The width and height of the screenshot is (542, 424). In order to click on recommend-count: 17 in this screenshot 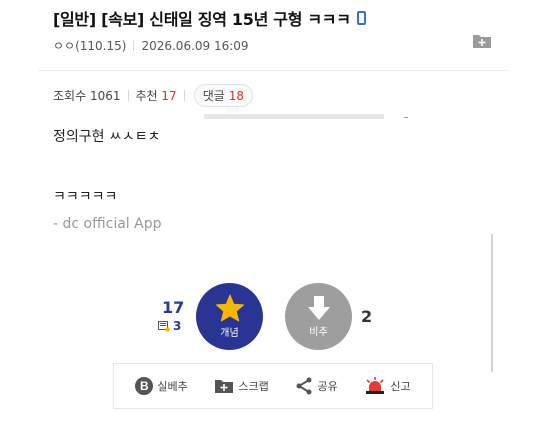, I will do `click(169, 95)`.